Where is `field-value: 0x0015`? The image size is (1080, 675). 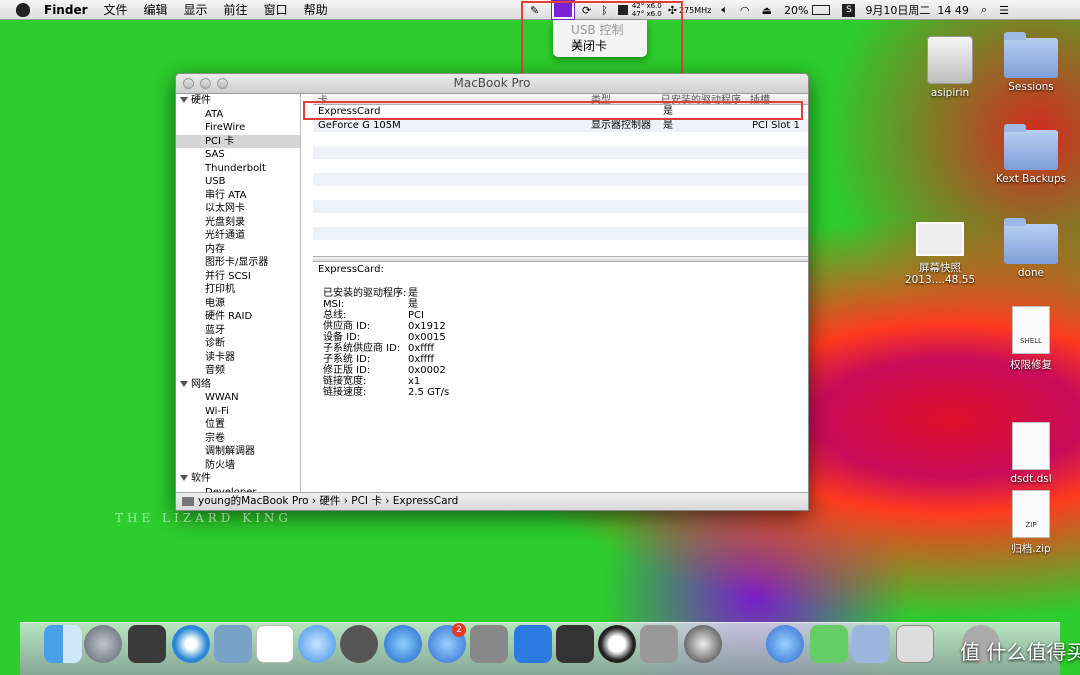 field-value: 0x0015 is located at coordinates (427, 337).